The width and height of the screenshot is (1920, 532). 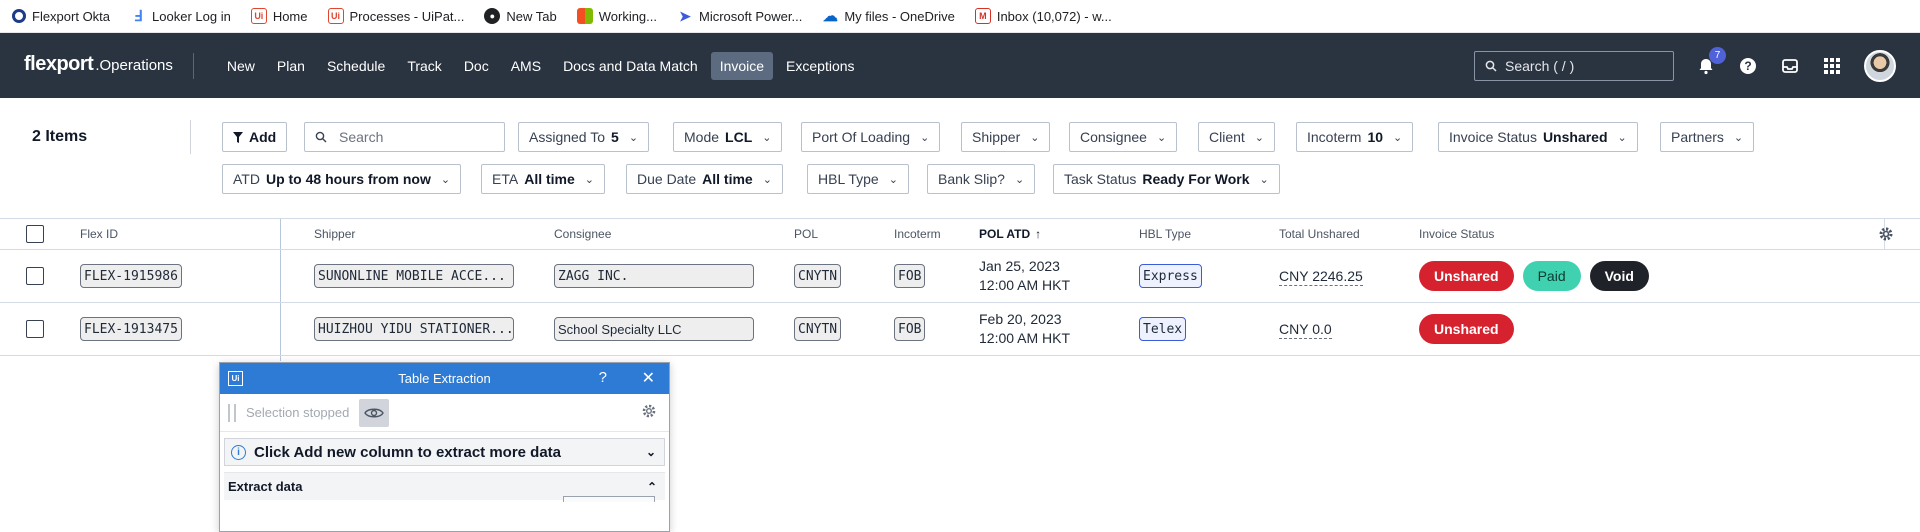 I want to click on header-total-unshared: Total Unshared, so click(x=1319, y=234).